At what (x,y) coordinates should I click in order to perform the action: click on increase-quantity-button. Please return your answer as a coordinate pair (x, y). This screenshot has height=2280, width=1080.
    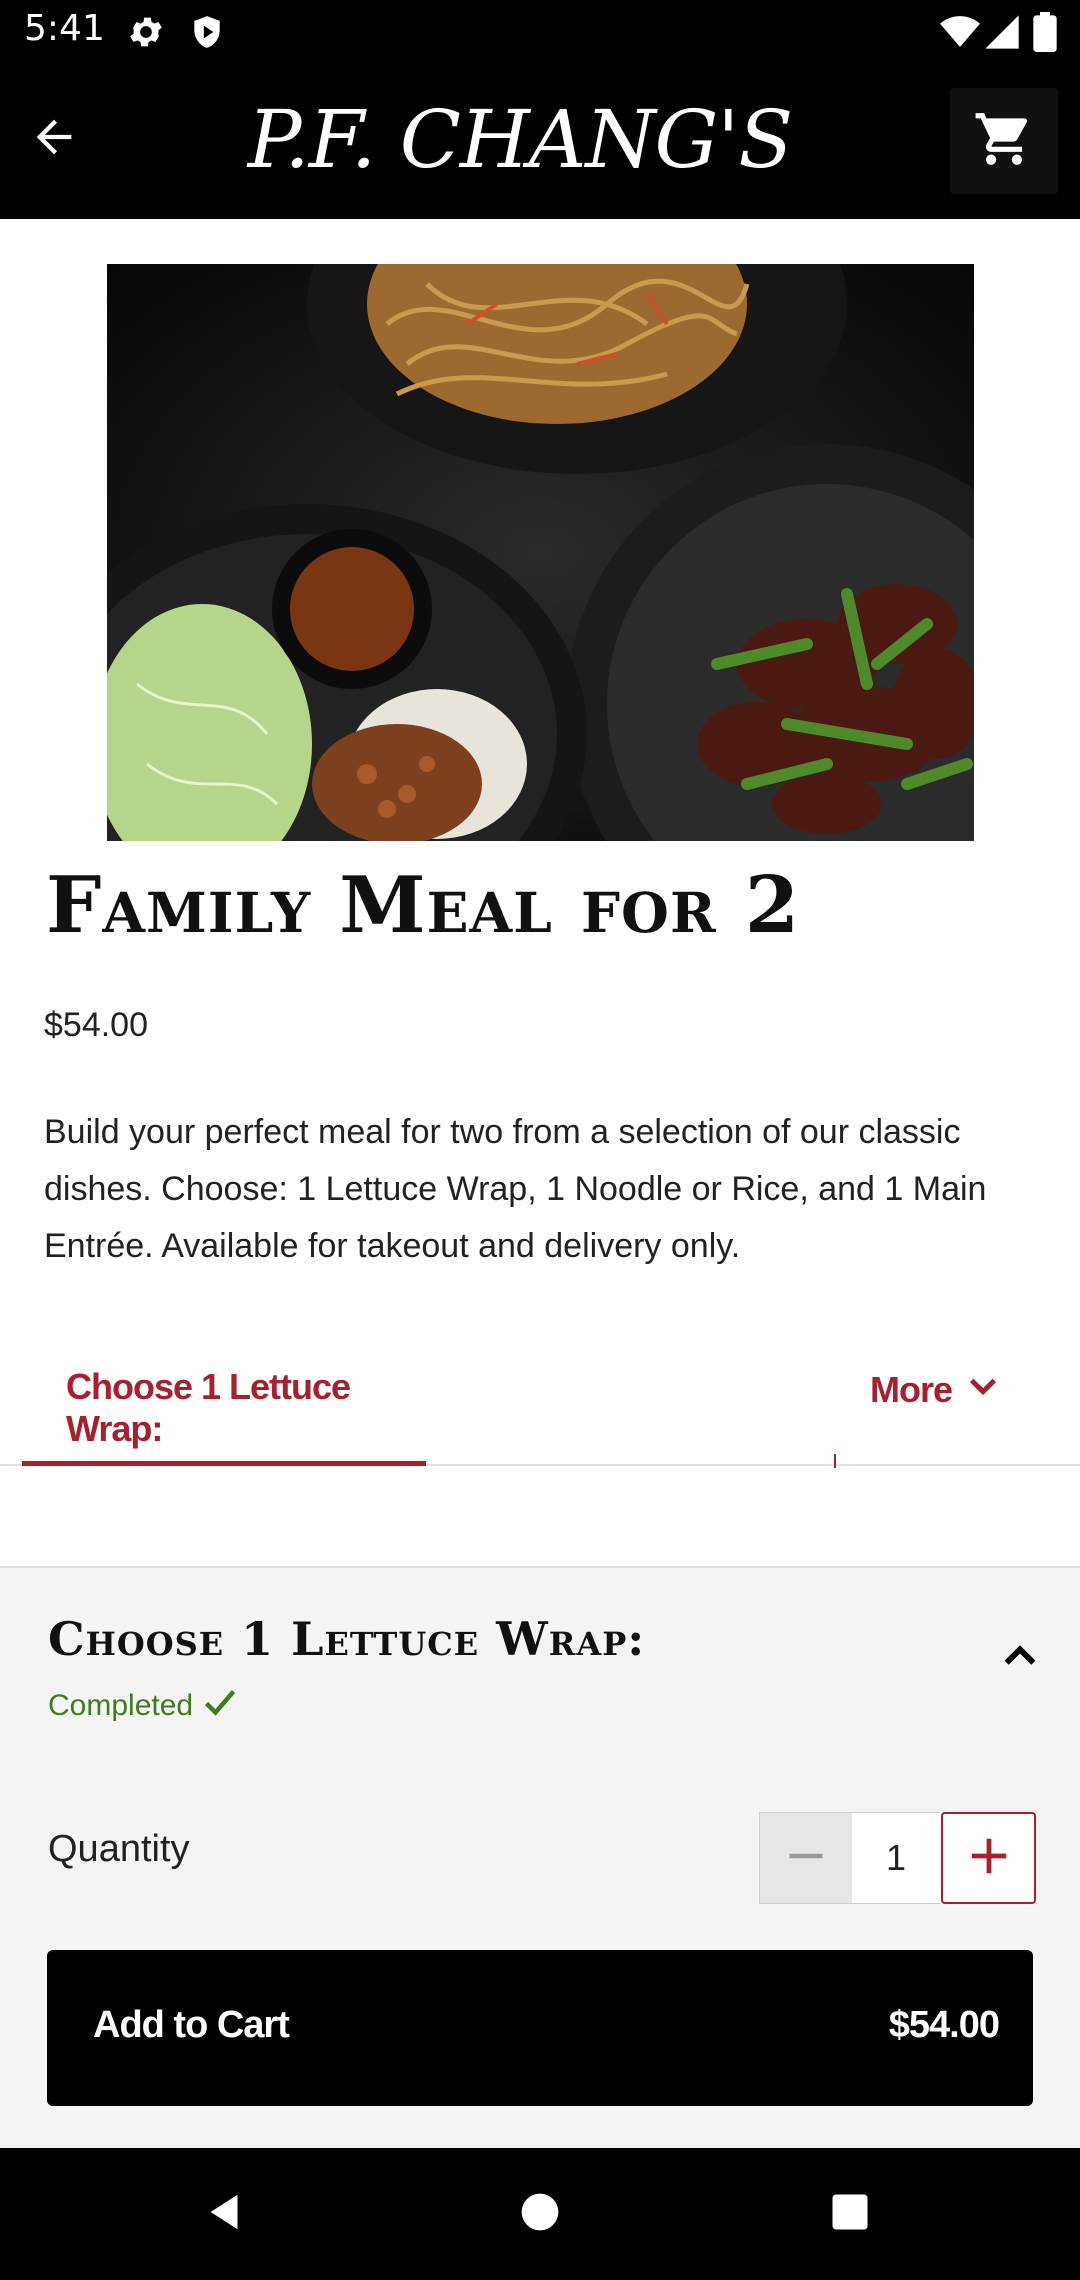
    Looking at the image, I should click on (988, 1858).